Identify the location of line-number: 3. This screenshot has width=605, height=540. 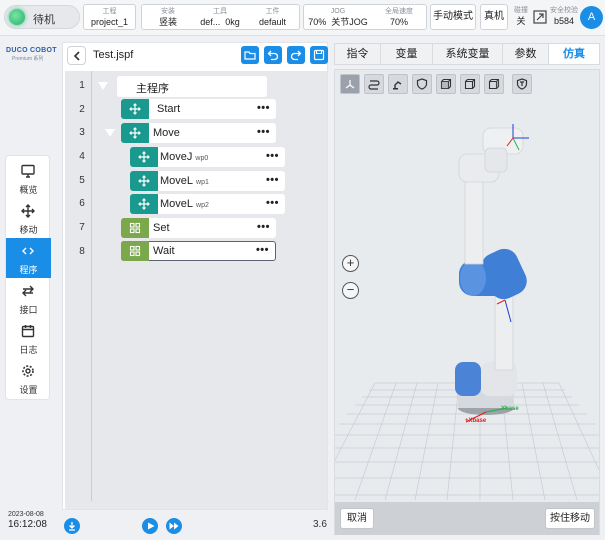
(82, 132).